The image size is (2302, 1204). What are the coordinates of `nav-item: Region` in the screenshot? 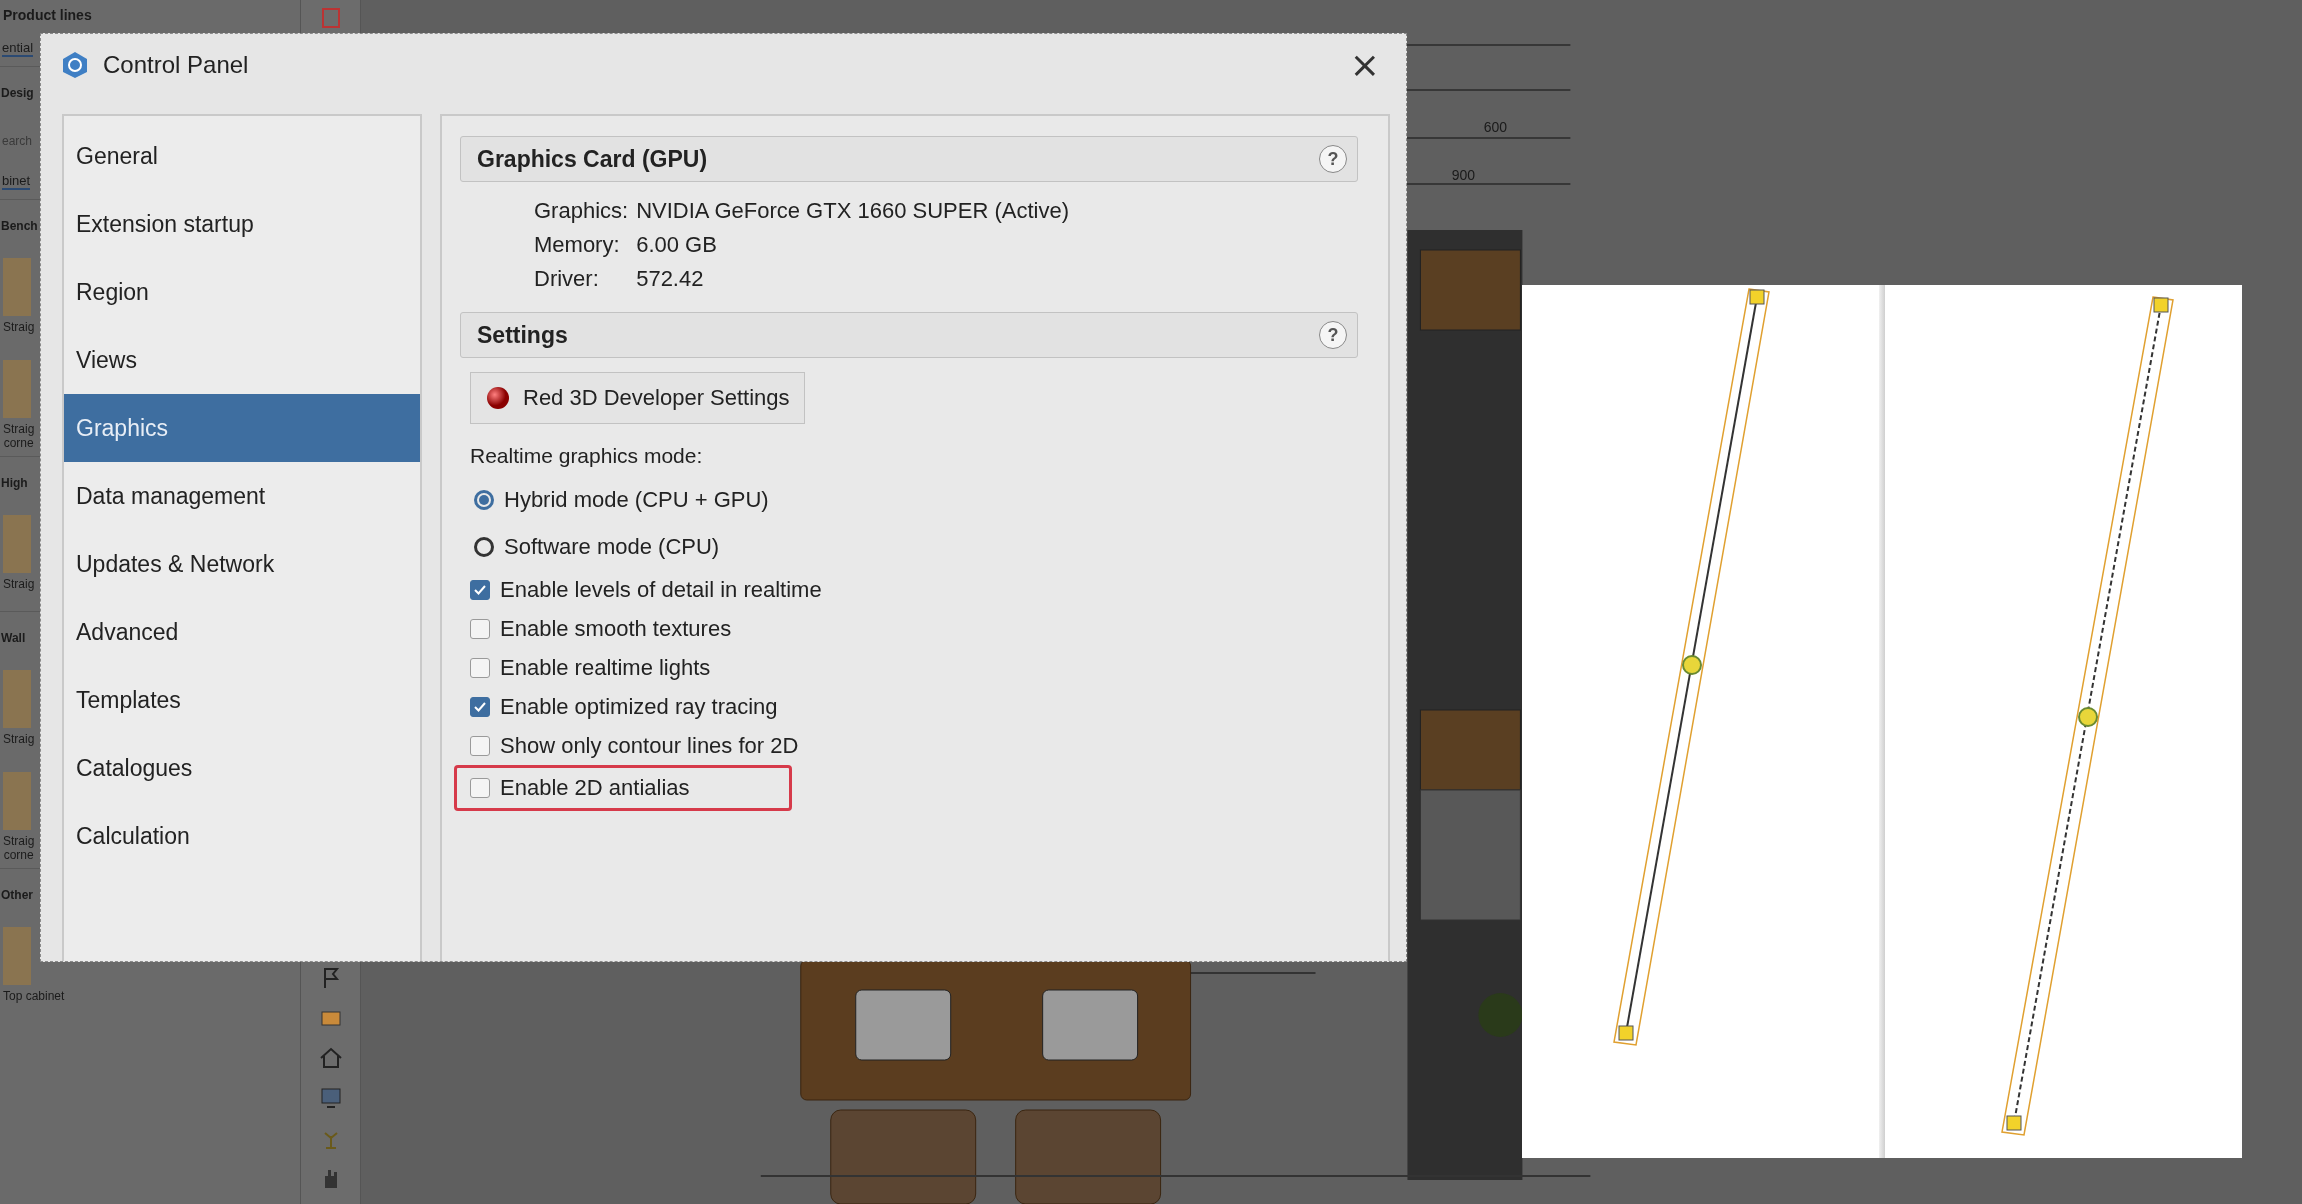 It's located at (242, 292).